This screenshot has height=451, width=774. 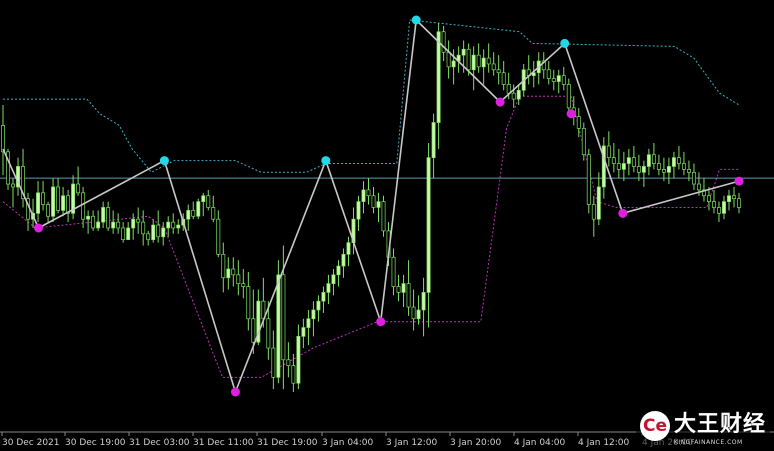 What do you see at coordinates (223, 443) in the screenshot?
I see `x-axis-tick-label: 31 Dec 11:00` at bounding box center [223, 443].